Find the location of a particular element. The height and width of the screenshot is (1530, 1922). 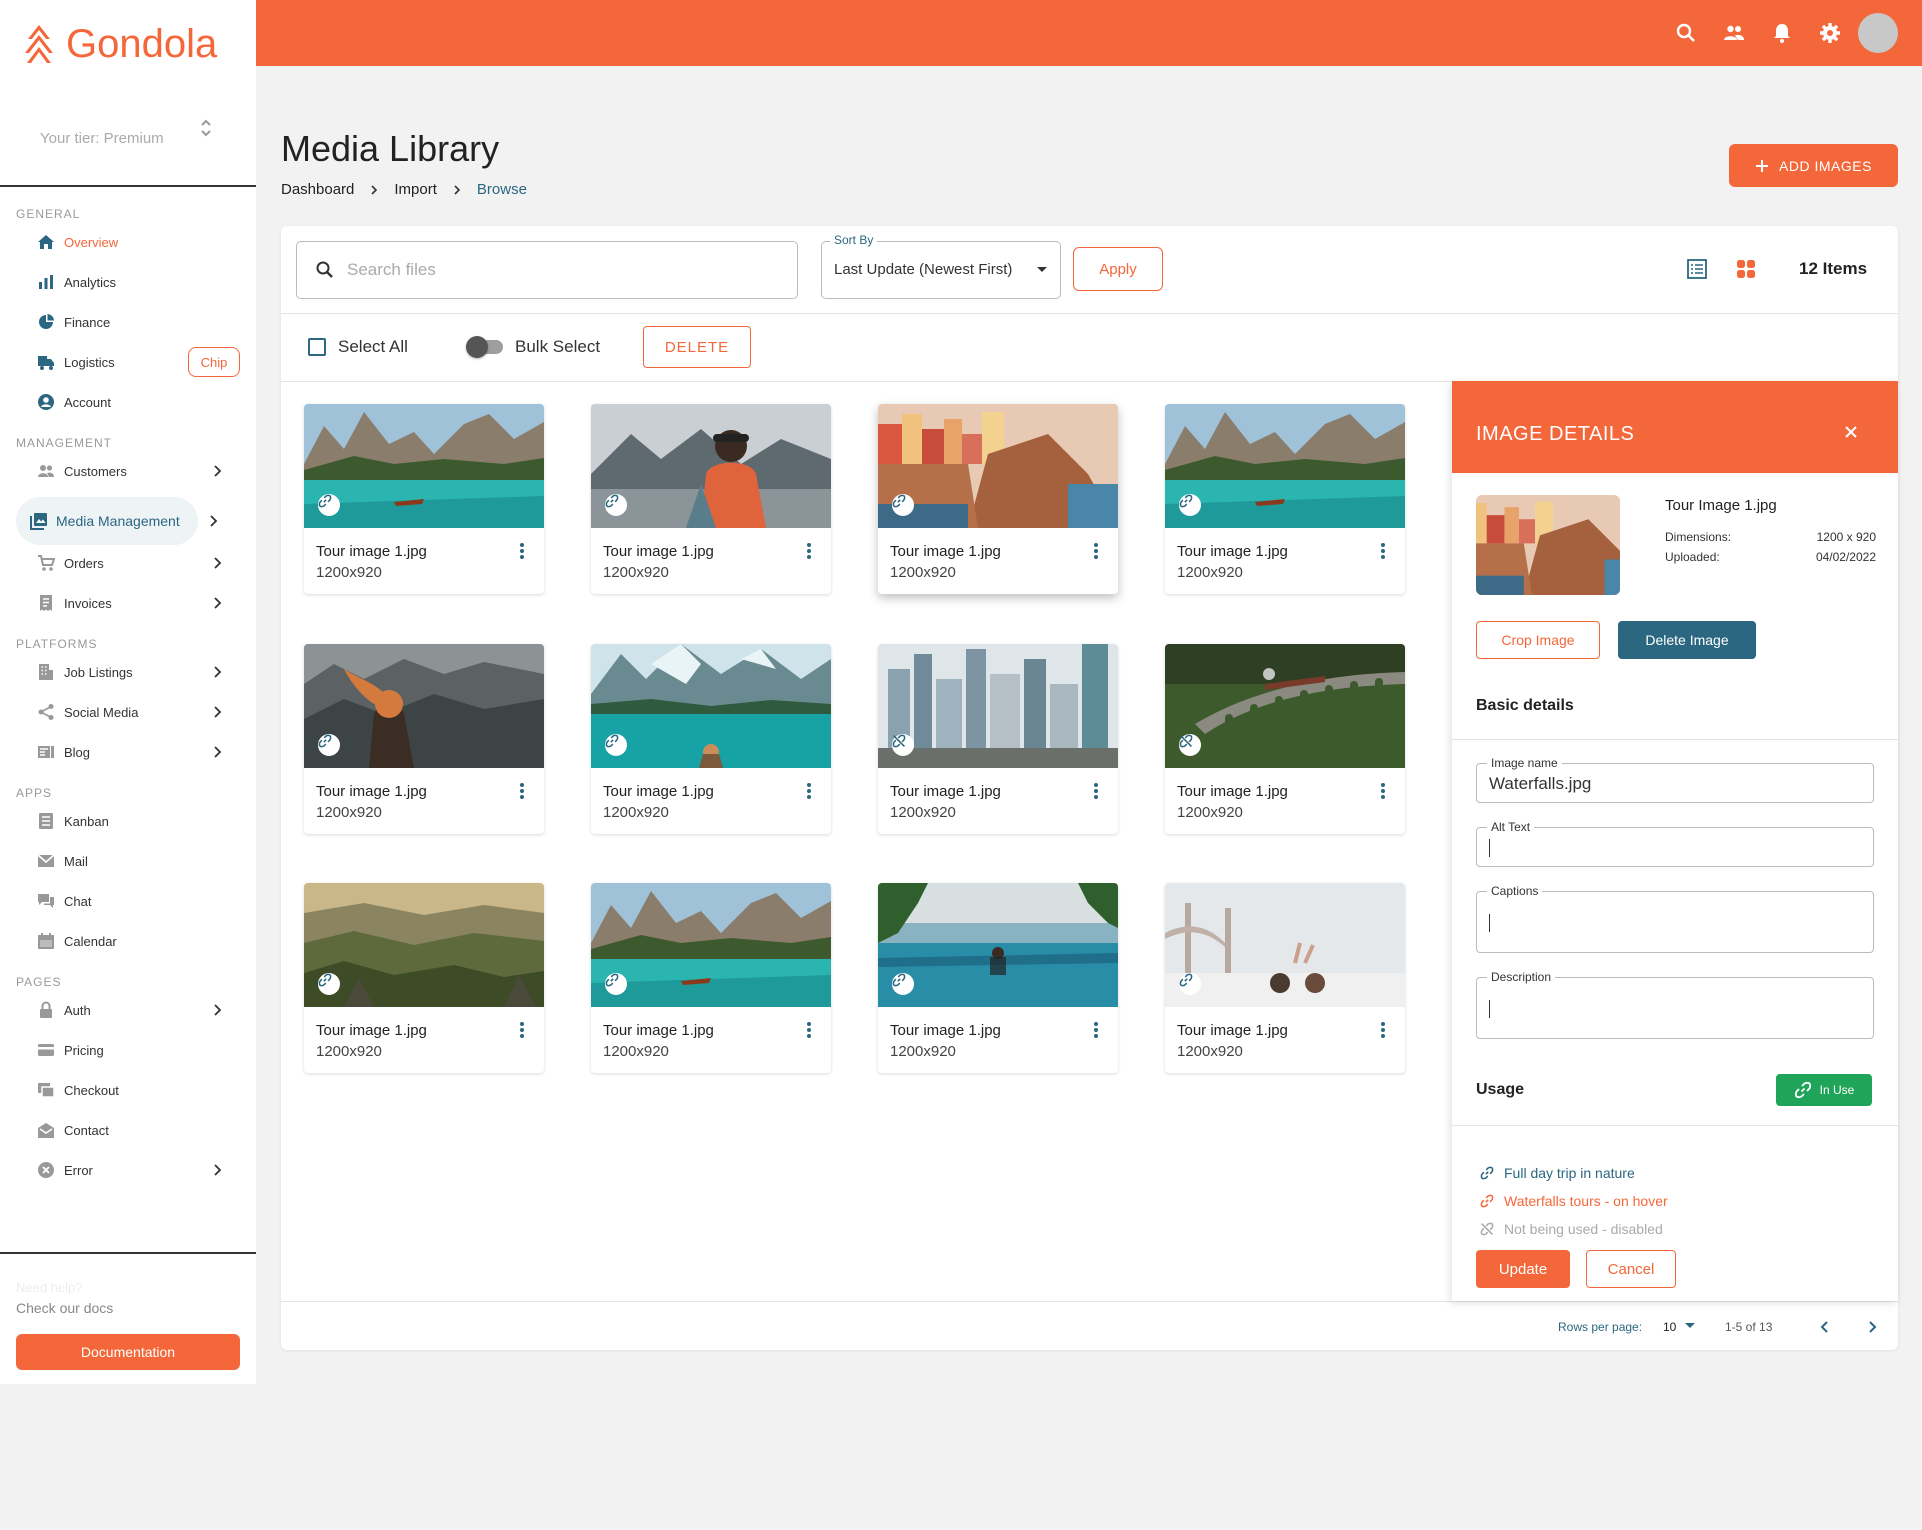

sidebar-item-label: Account is located at coordinates (87, 402).